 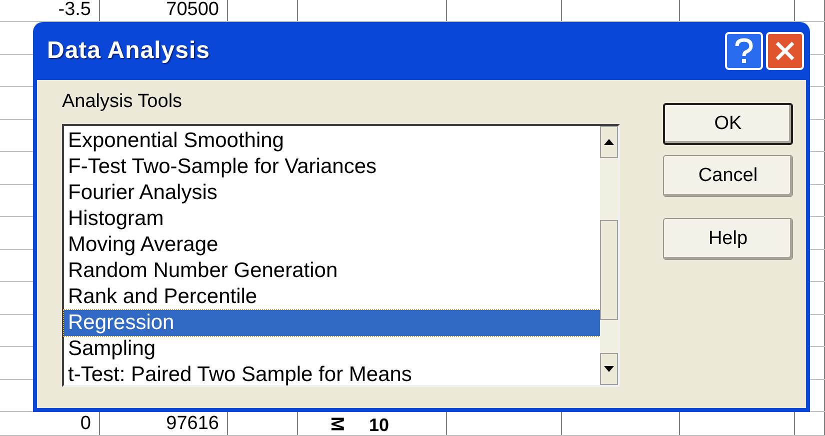 What do you see at coordinates (332, 219) in the screenshot?
I see `list-item: Histogram` at bounding box center [332, 219].